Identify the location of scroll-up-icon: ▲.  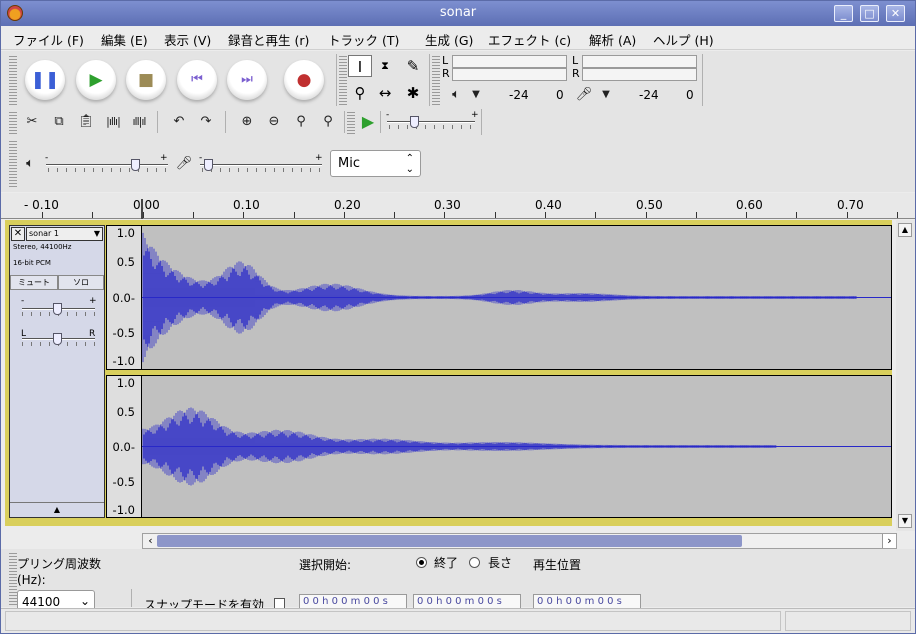
(905, 230).